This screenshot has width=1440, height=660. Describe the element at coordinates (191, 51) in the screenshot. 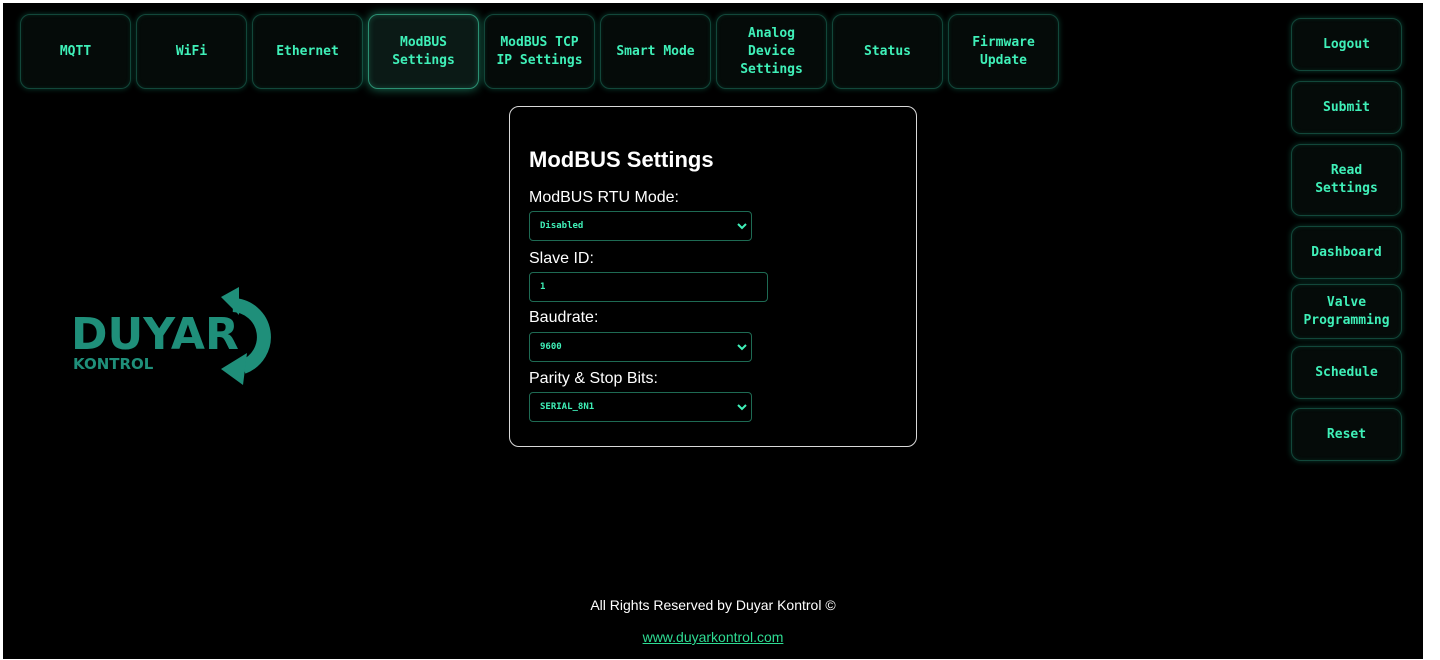

I see `tab-wifi: WiFi` at that location.